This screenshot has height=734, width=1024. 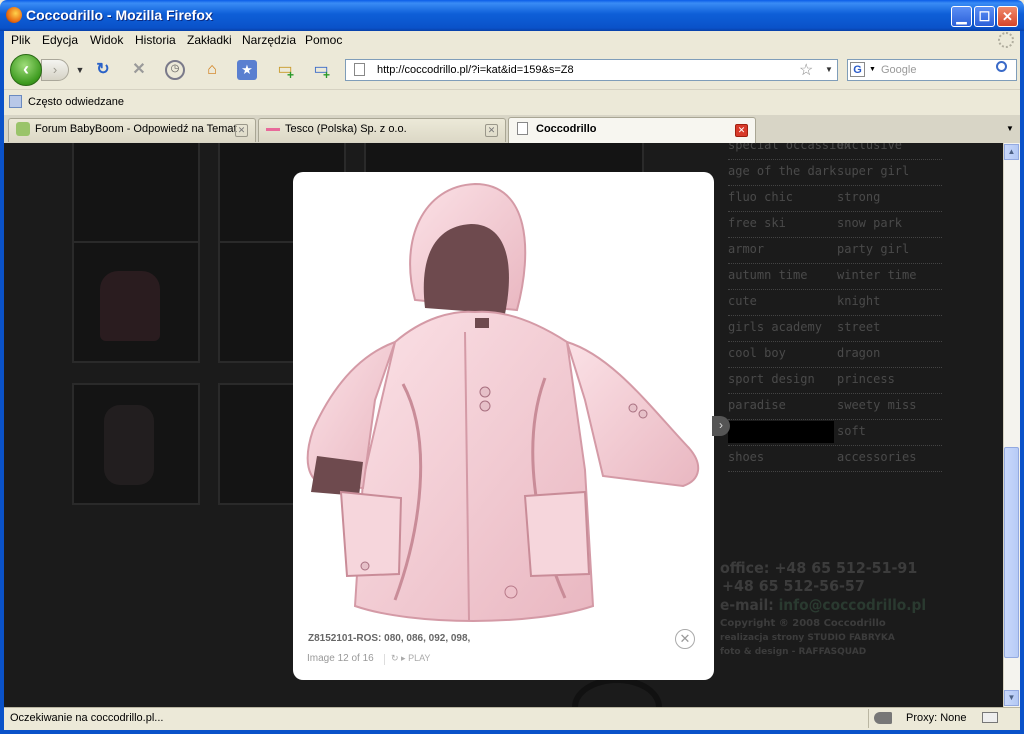 What do you see at coordinates (269, 40) in the screenshot?
I see `menu-narzedzia: Narzędzia` at bounding box center [269, 40].